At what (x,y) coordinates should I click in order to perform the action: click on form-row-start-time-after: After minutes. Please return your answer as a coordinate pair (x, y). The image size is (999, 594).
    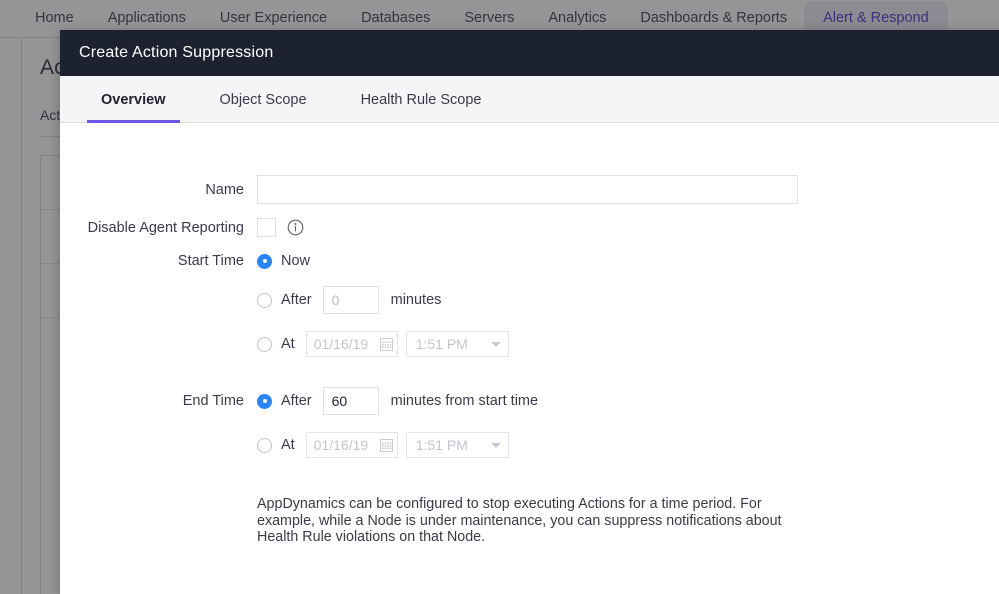
    Looking at the image, I should click on (628, 300).